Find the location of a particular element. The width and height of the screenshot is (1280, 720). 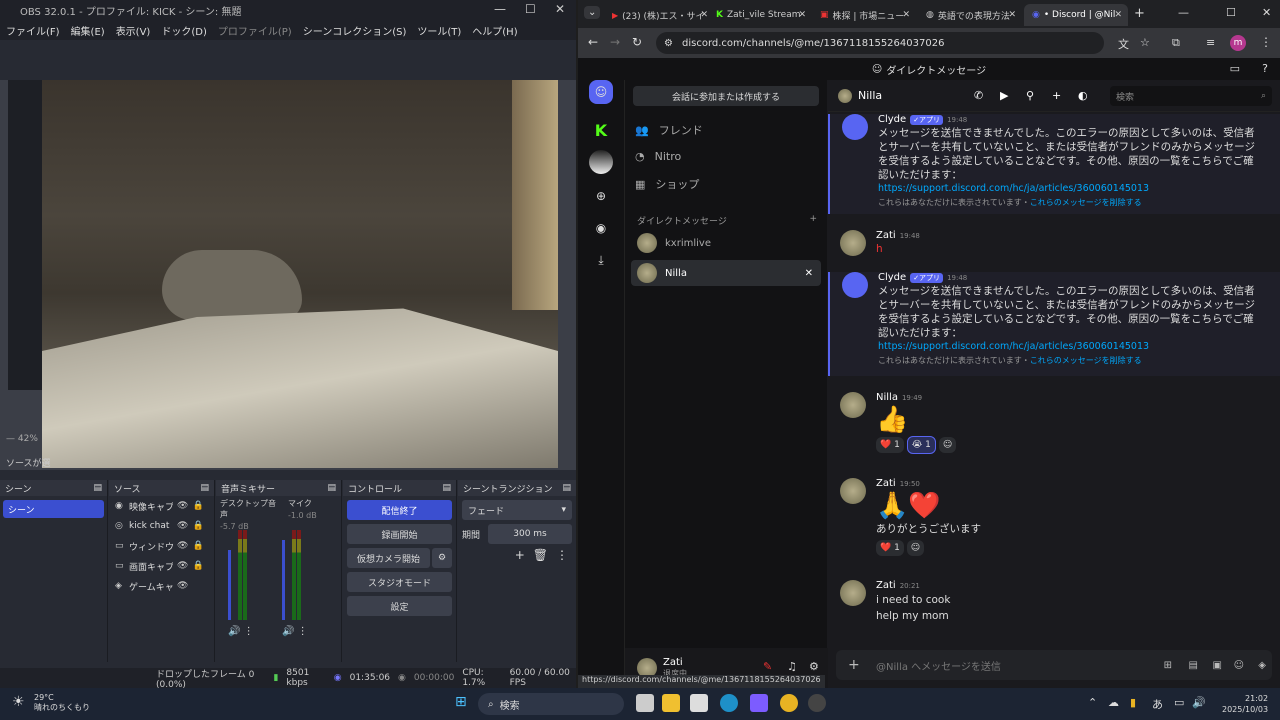

nav-shop: ▦ ショップ is located at coordinates (667, 184).